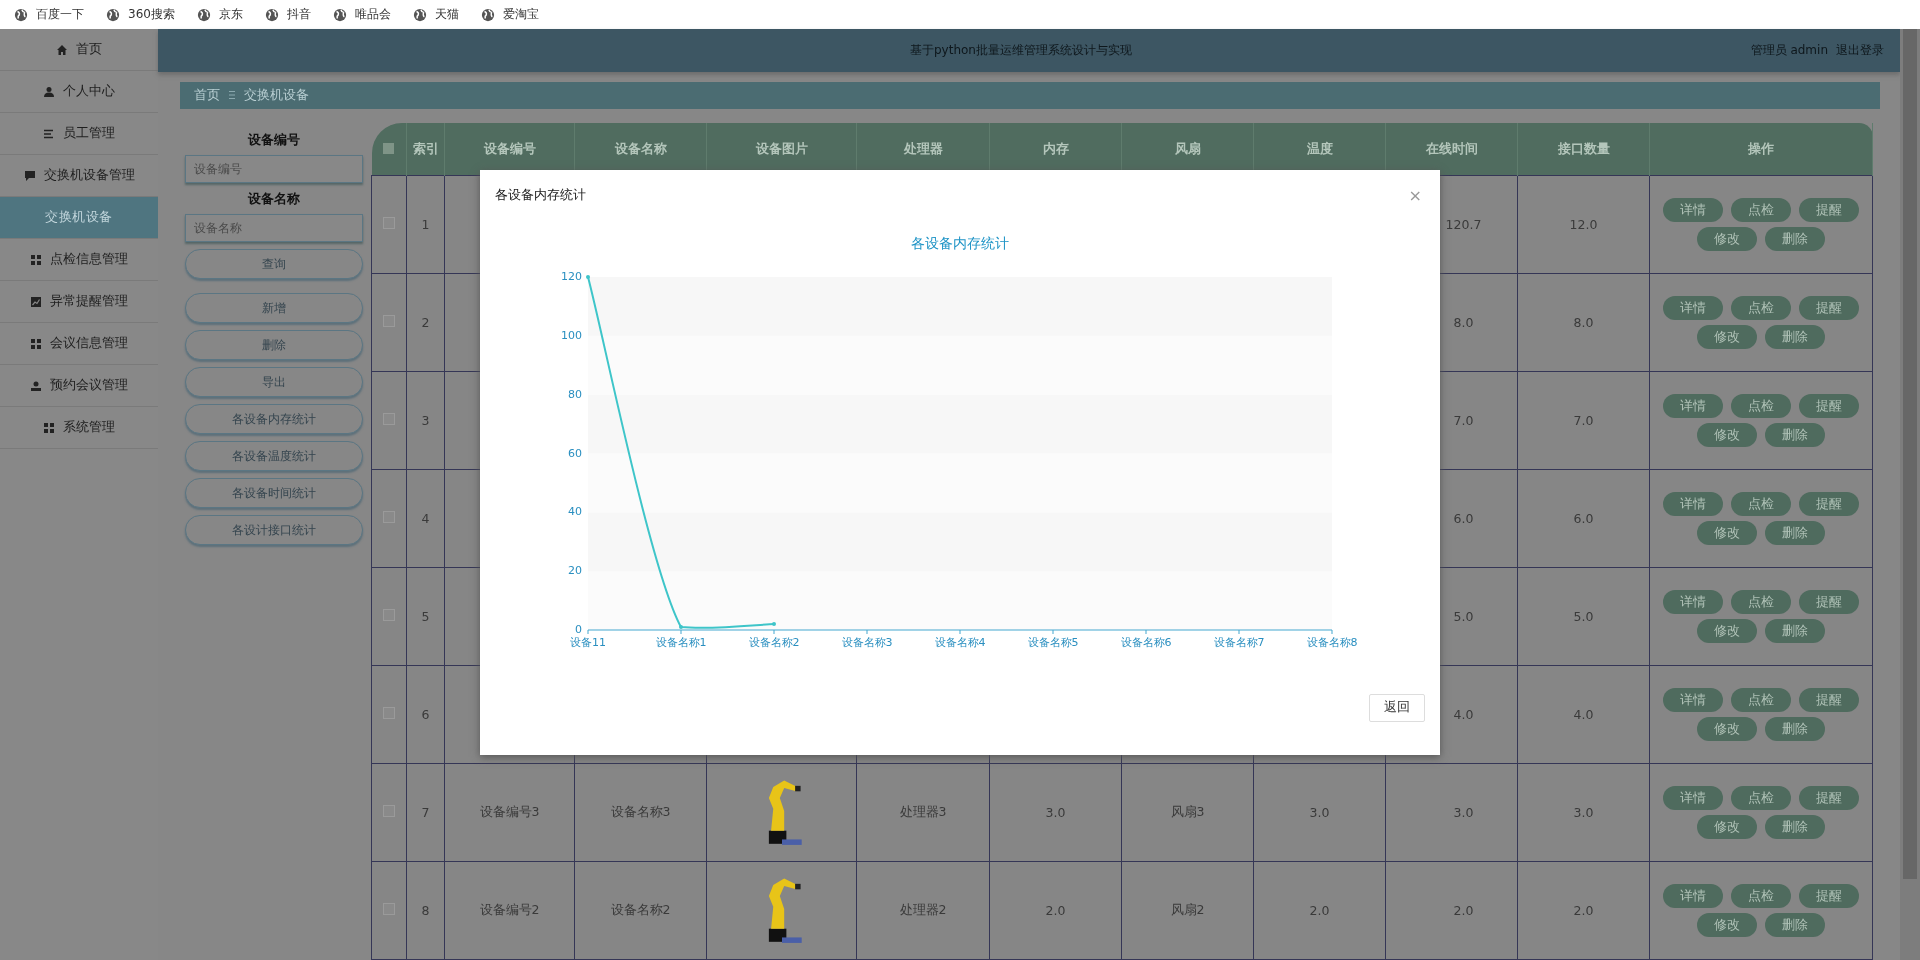  Describe the element at coordinates (274, 308) in the screenshot. I see `action-button: 新增` at that location.